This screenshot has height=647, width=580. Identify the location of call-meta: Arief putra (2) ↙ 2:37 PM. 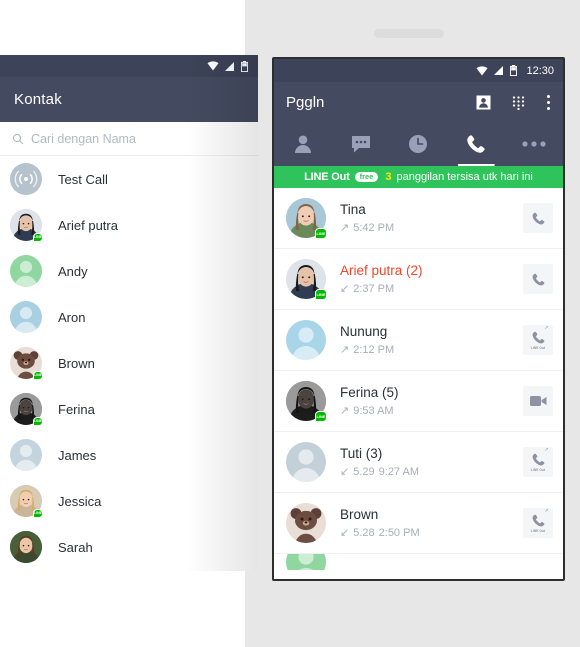
(431, 279).